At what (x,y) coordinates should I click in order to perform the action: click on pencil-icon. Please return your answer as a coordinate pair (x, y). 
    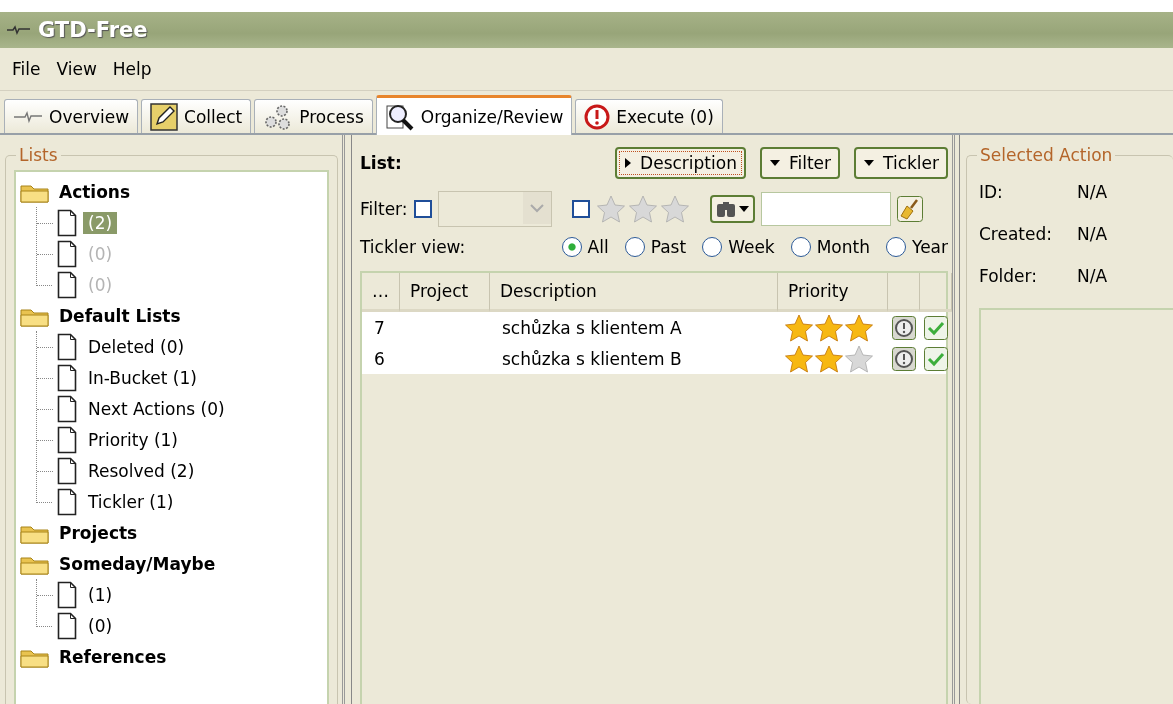
    Looking at the image, I should click on (164, 116).